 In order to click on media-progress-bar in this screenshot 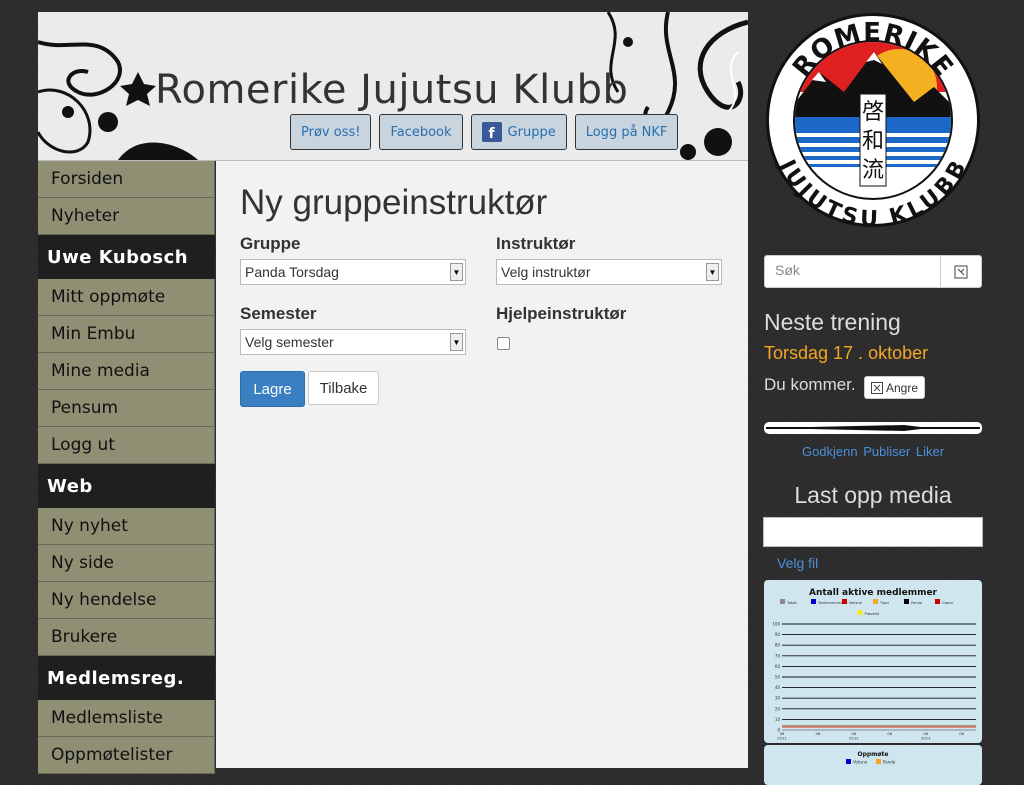, I will do `click(873, 428)`.